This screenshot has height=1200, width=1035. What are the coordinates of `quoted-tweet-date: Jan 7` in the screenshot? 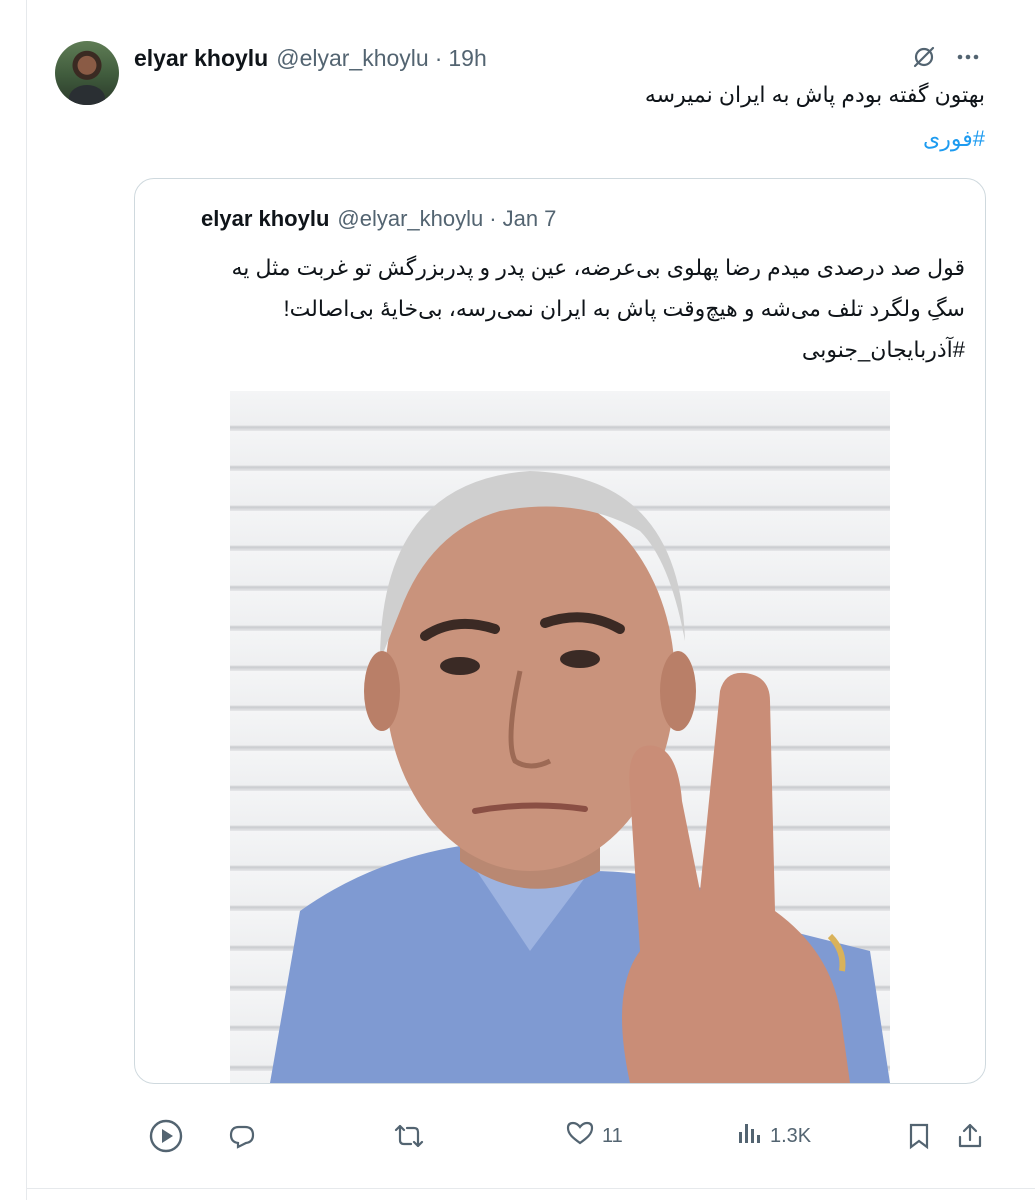 It's located at (529, 218).